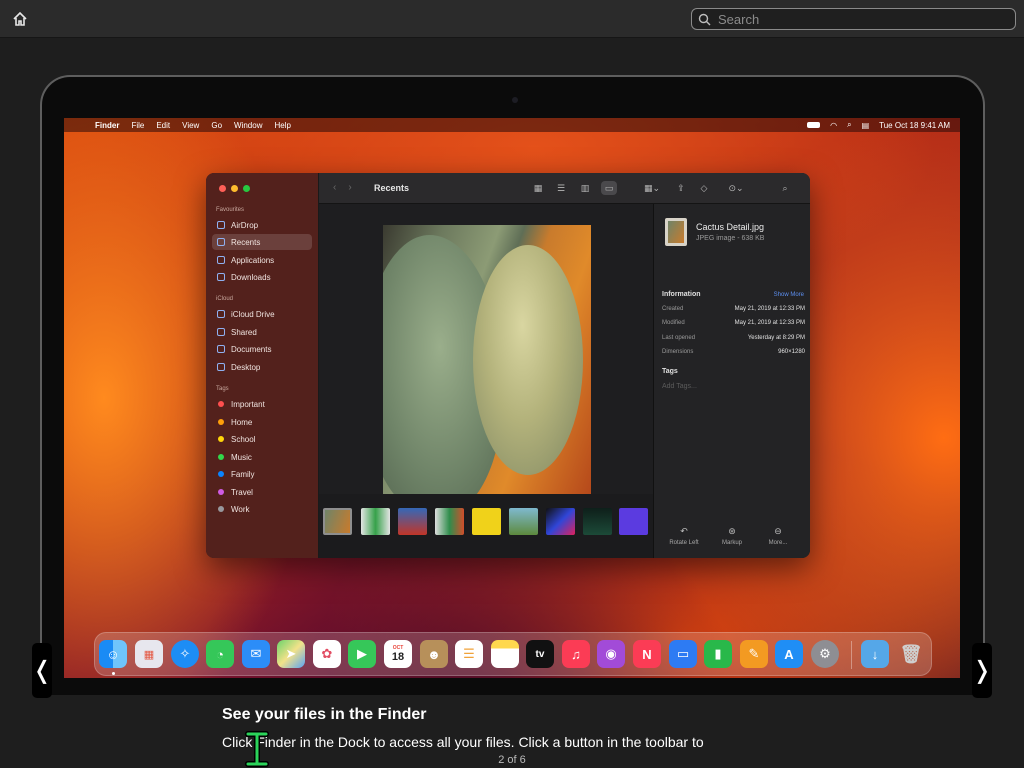  Describe the element at coordinates (505, 654) in the screenshot. I see `notes-icon` at that location.